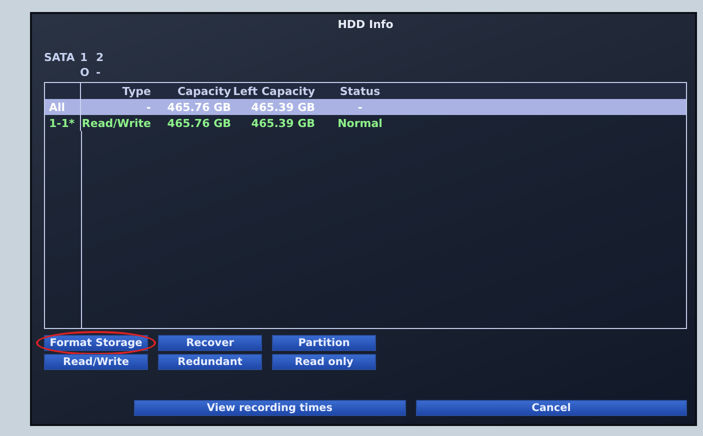 The image size is (703, 436). What do you see at coordinates (324, 343) in the screenshot?
I see `action-button: Partition` at bounding box center [324, 343].